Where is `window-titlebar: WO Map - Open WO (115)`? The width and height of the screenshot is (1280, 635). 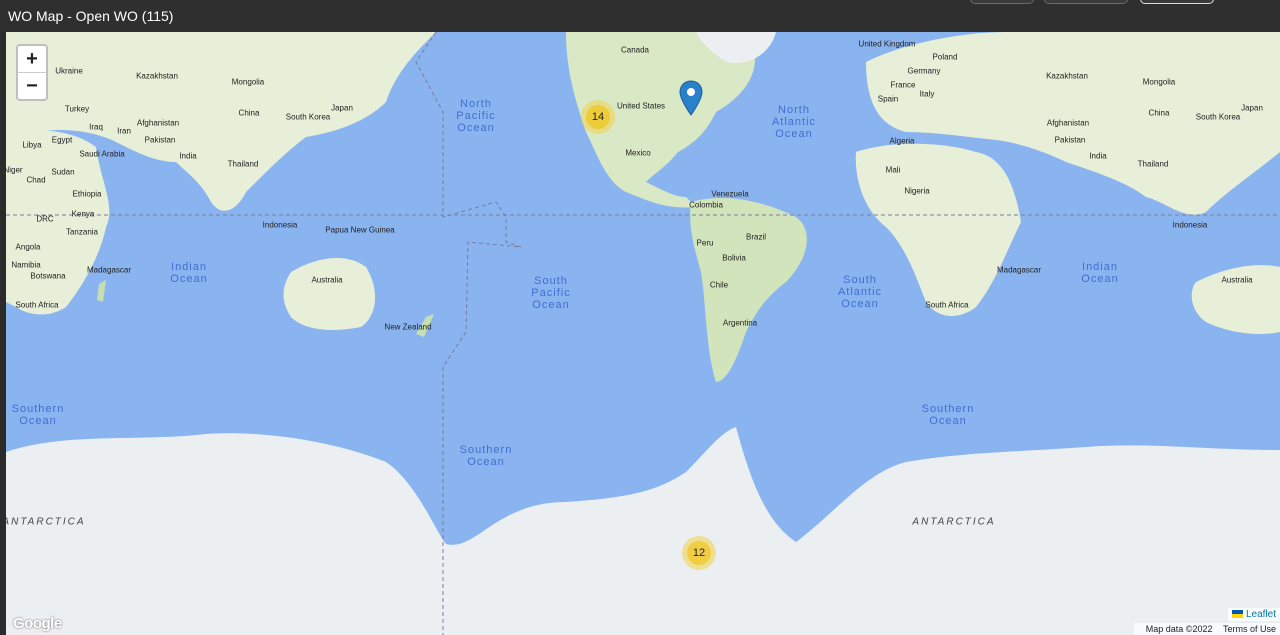 window-titlebar: WO Map - Open WO (115) is located at coordinates (640, 16).